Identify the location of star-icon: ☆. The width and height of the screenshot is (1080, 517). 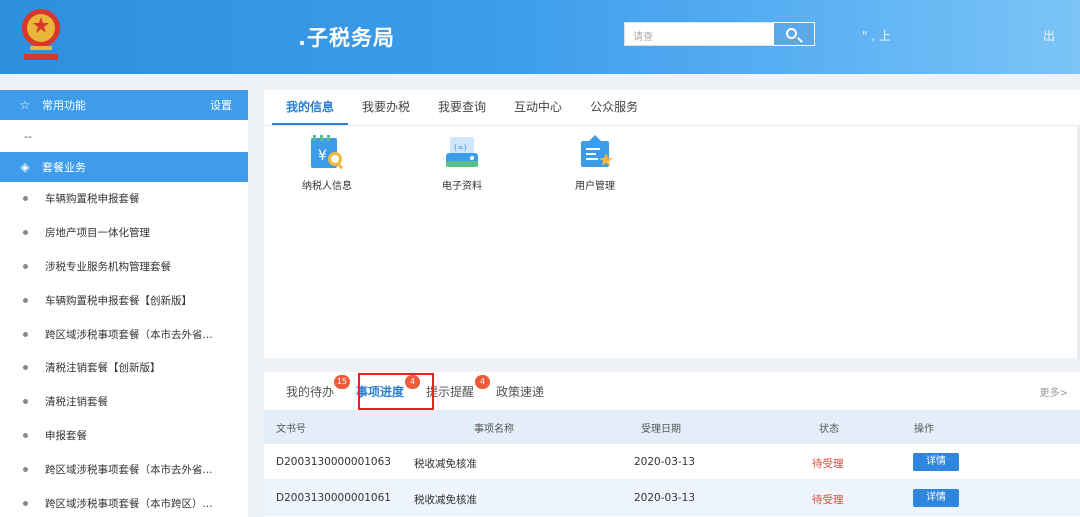
(25, 105).